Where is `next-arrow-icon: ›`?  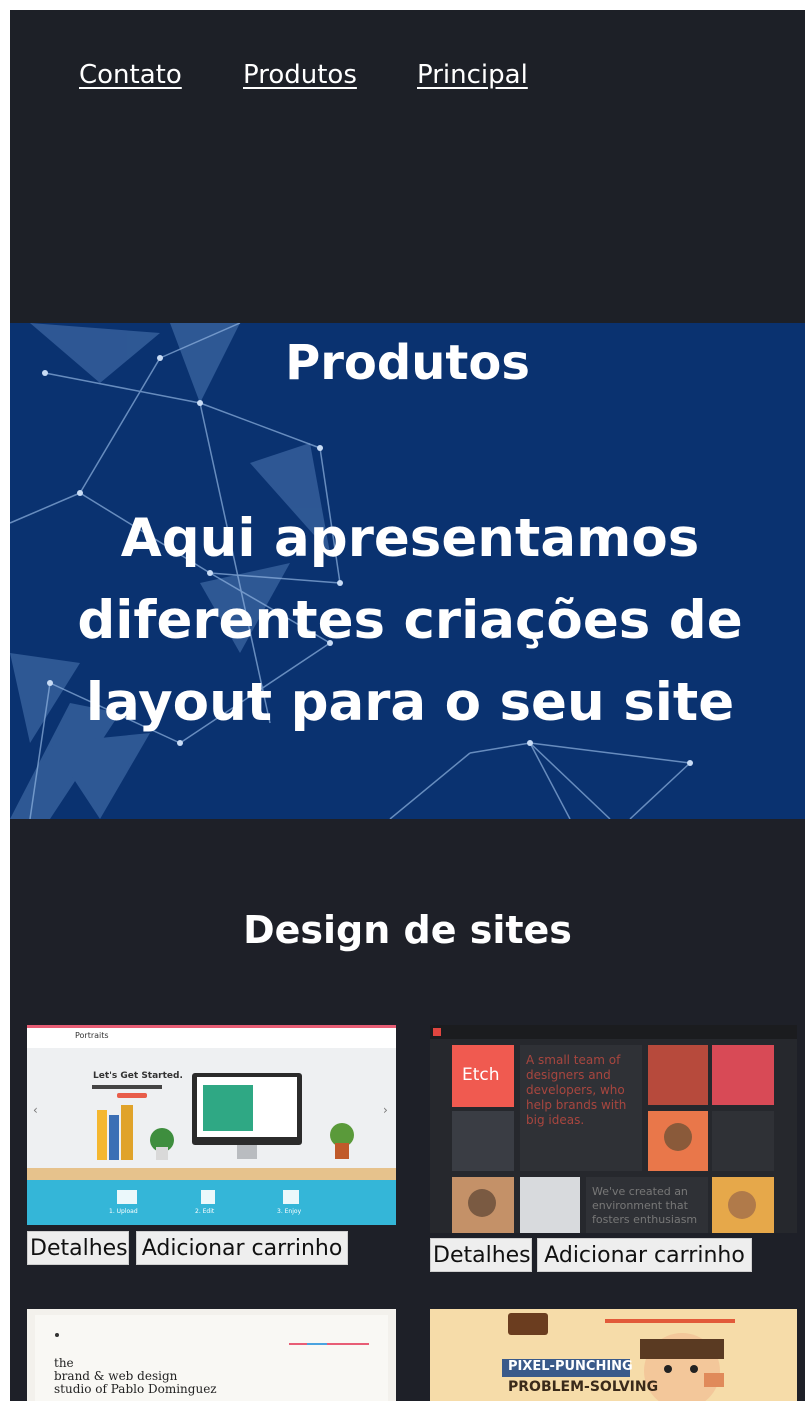
next-arrow-icon: › is located at coordinates (385, 1110).